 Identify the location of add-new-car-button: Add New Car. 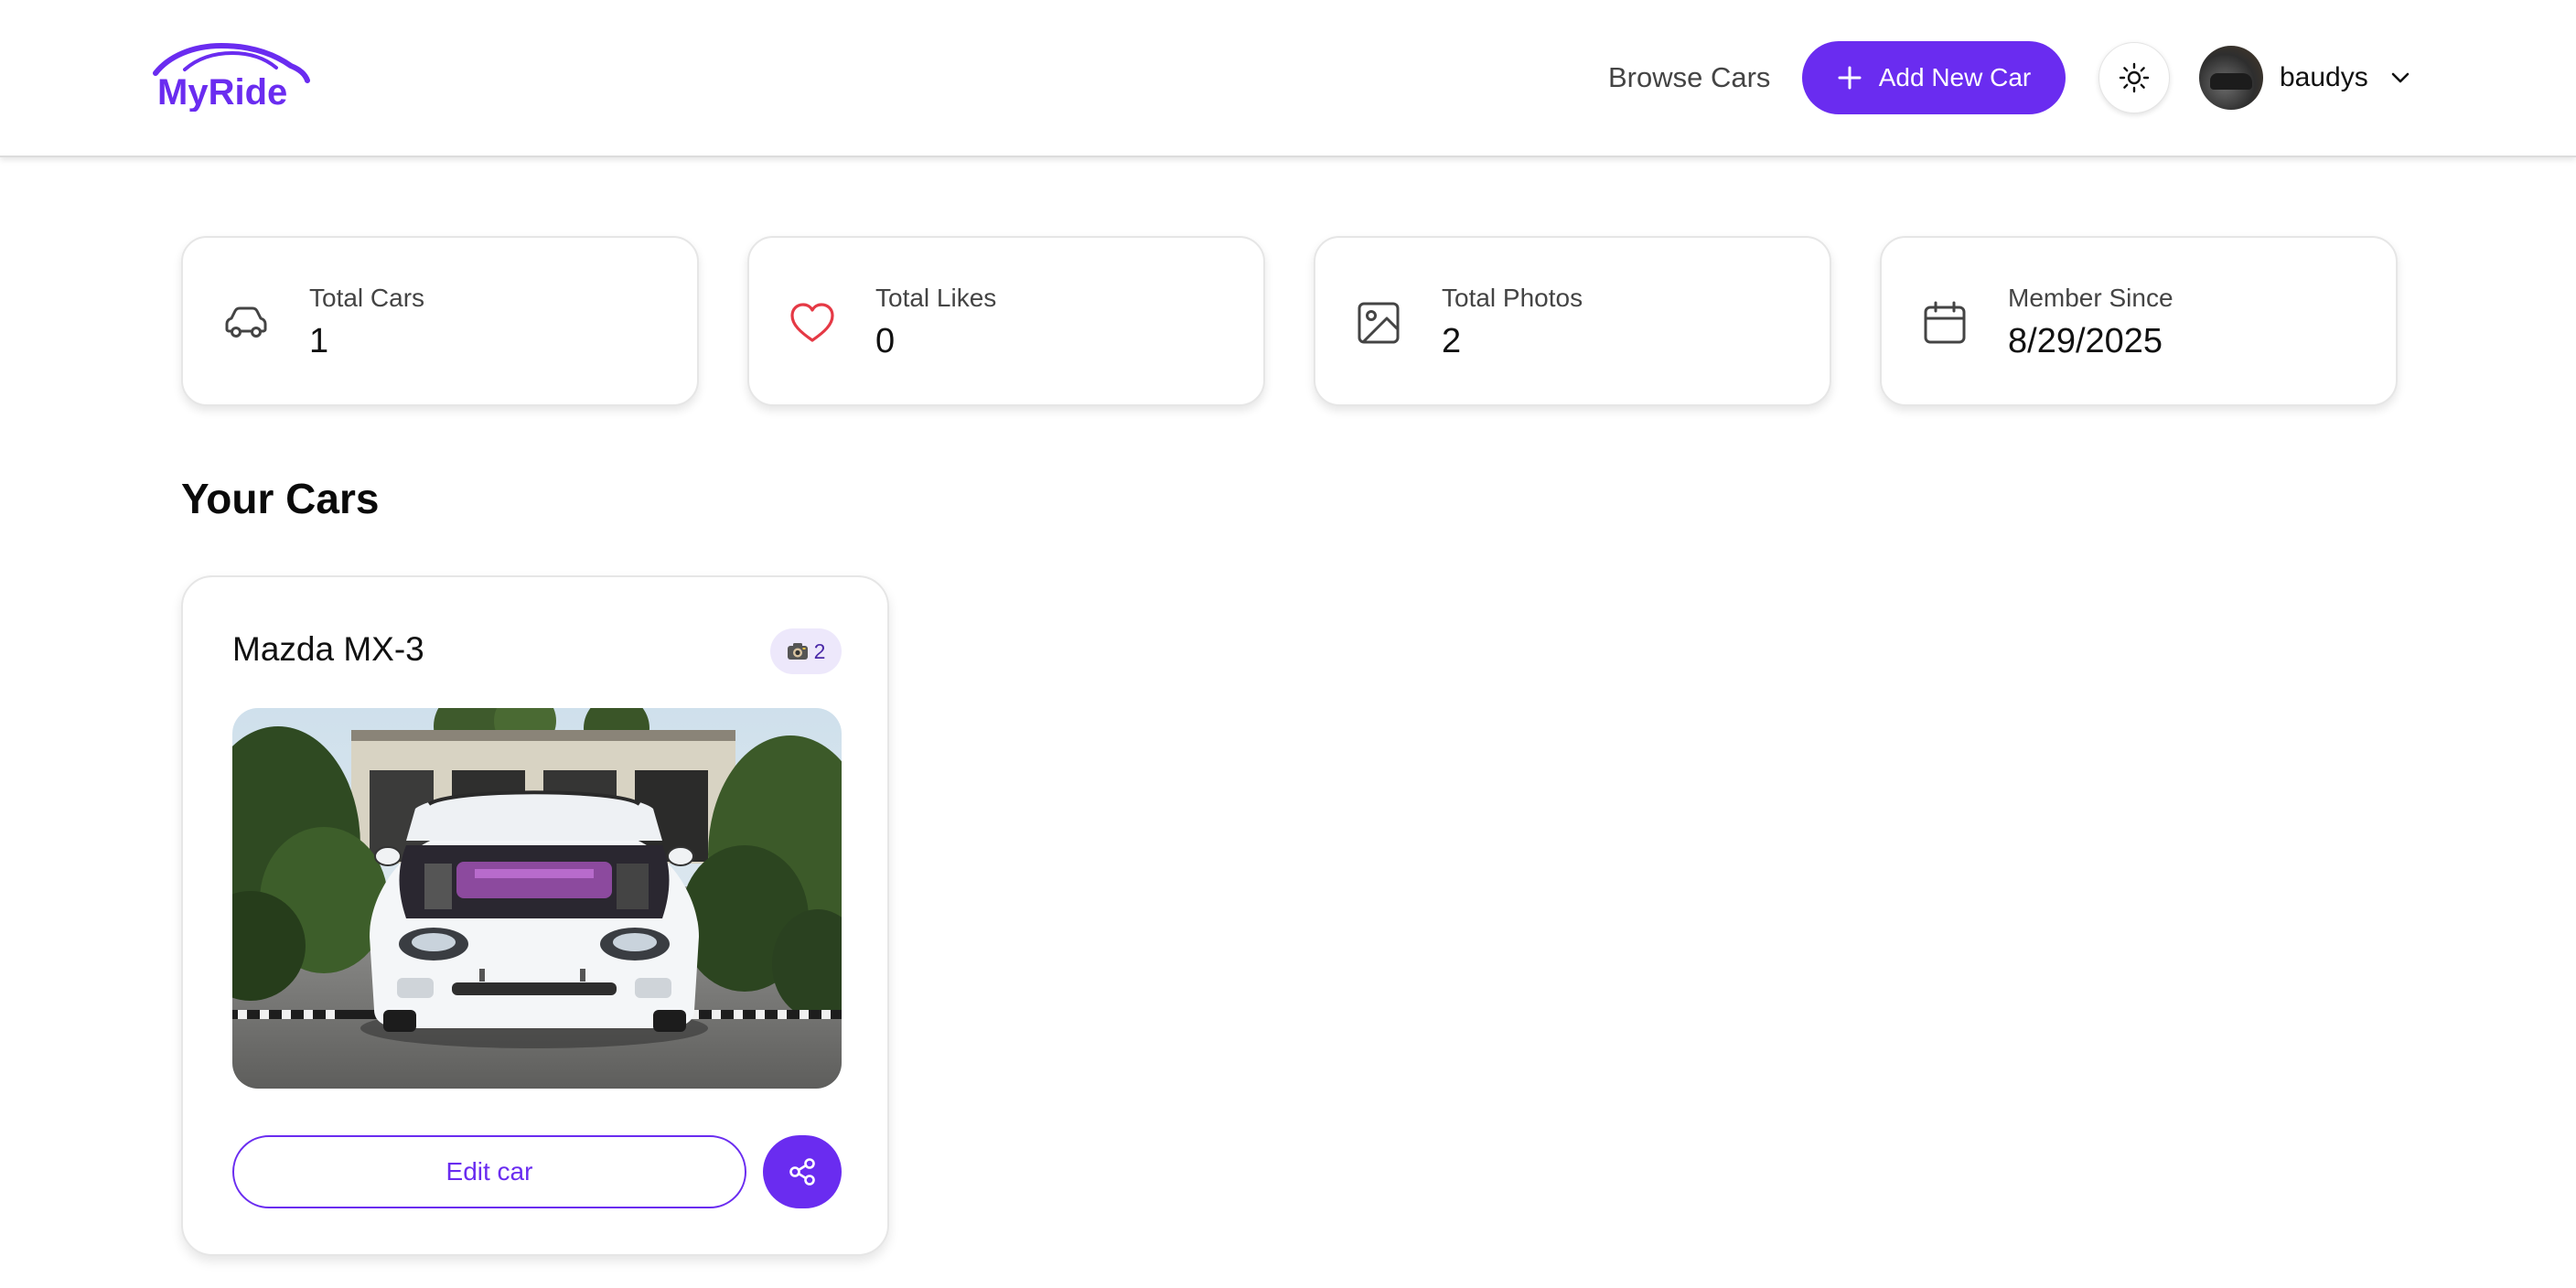
(1934, 78).